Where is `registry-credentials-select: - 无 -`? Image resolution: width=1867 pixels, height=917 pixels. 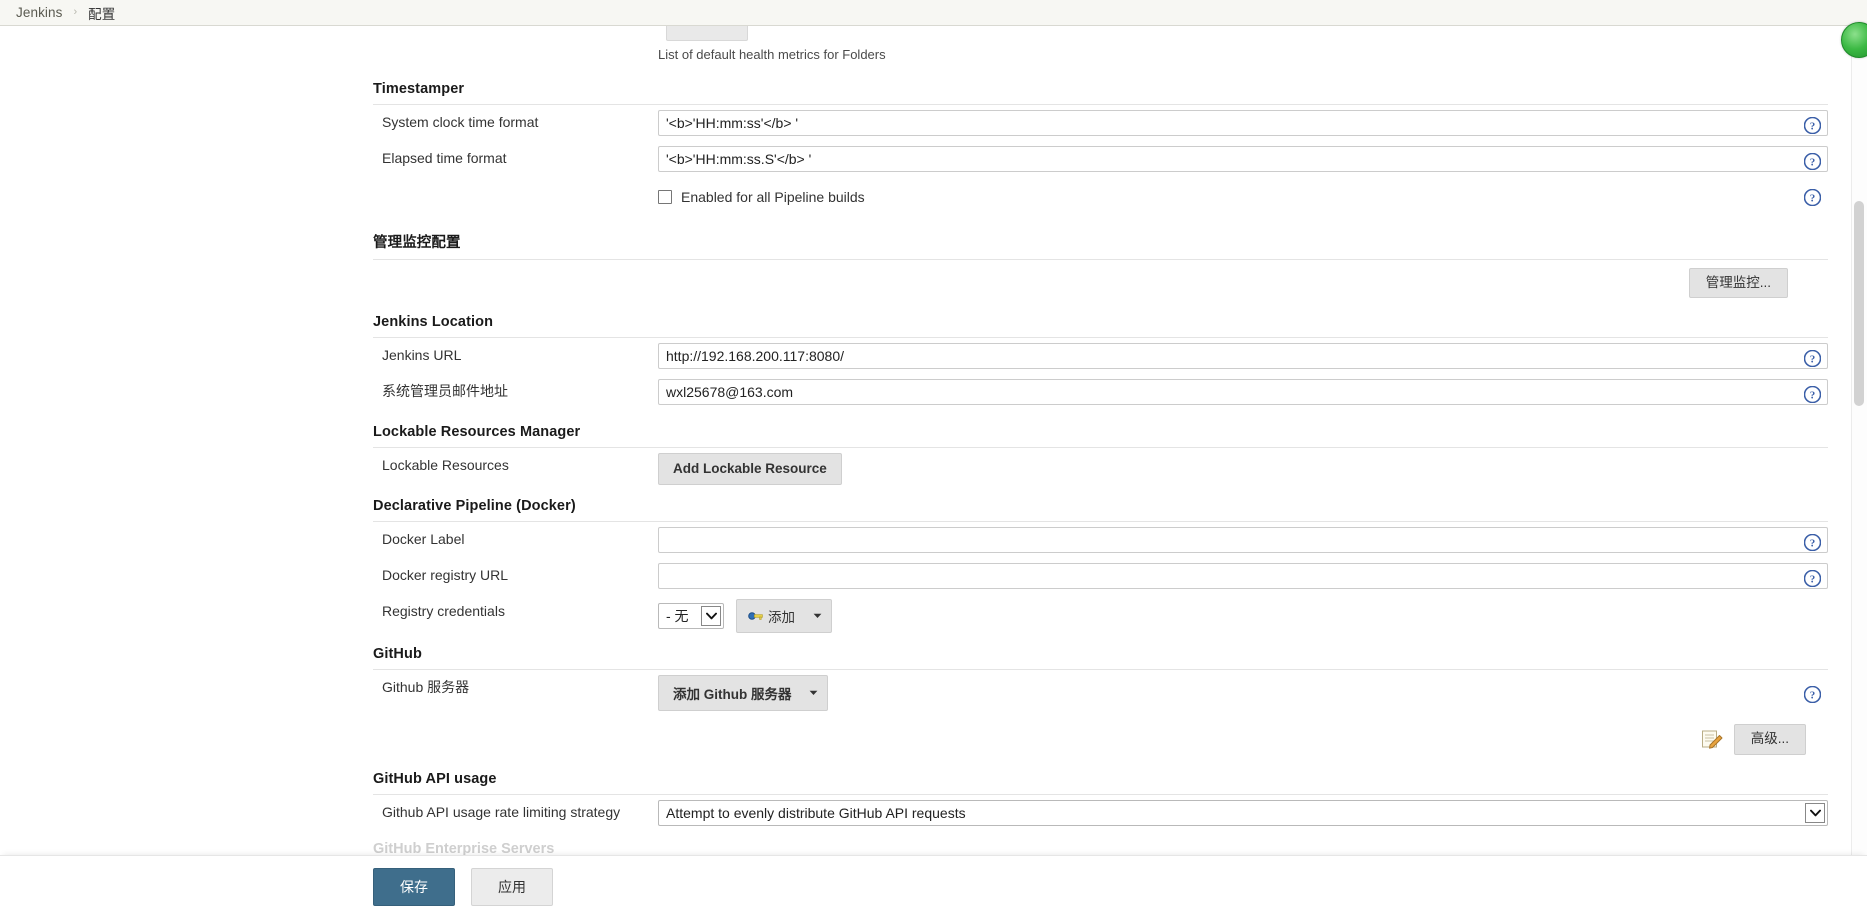 registry-credentials-select: - 无 - is located at coordinates (691, 616).